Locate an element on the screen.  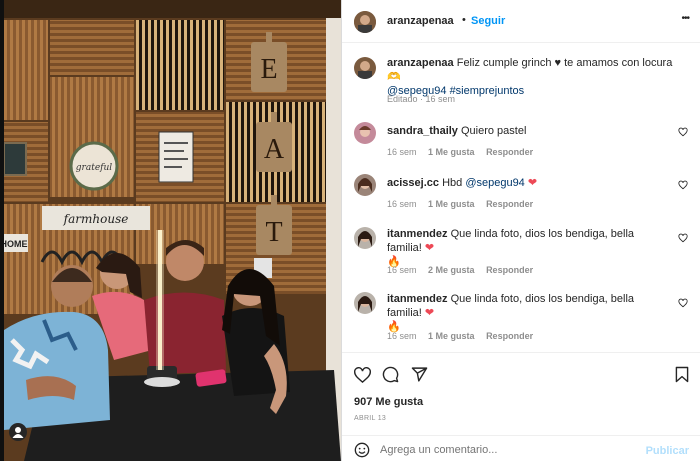
actions-divider is located at coordinates (521, 352).